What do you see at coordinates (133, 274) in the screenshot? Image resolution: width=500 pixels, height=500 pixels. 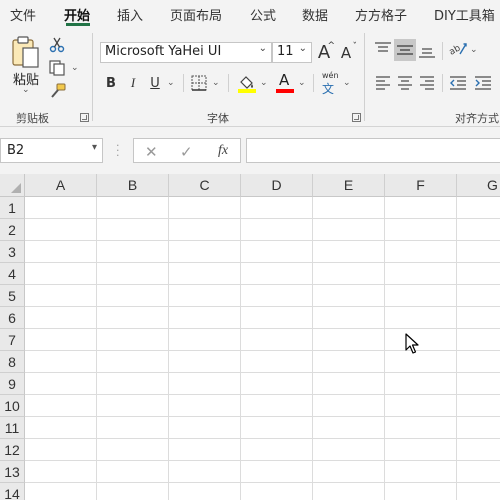 I see `cell-b4` at bounding box center [133, 274].